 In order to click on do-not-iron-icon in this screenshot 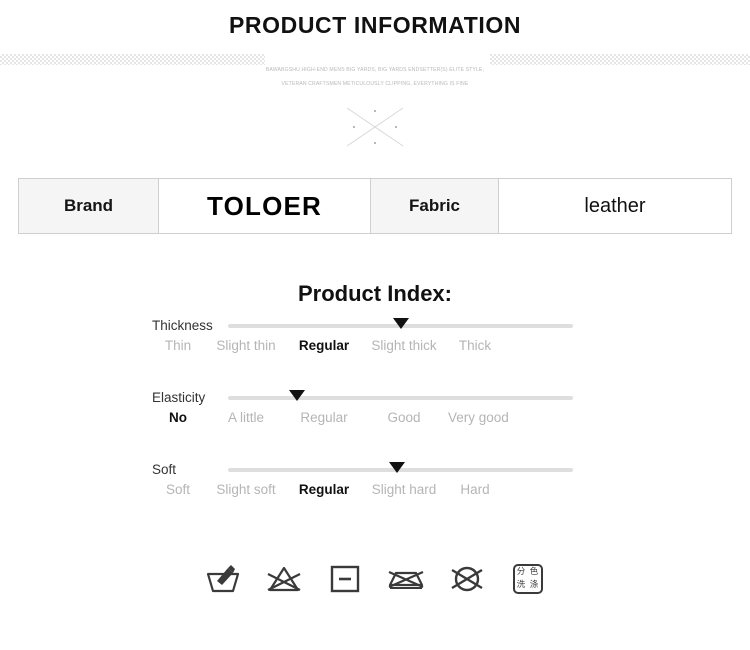, I will do `click(406, 579)`.